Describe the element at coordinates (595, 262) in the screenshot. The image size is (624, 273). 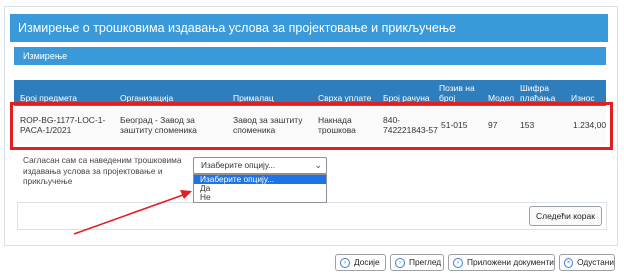
I see `cancel-button-label: Одустани` at that location.